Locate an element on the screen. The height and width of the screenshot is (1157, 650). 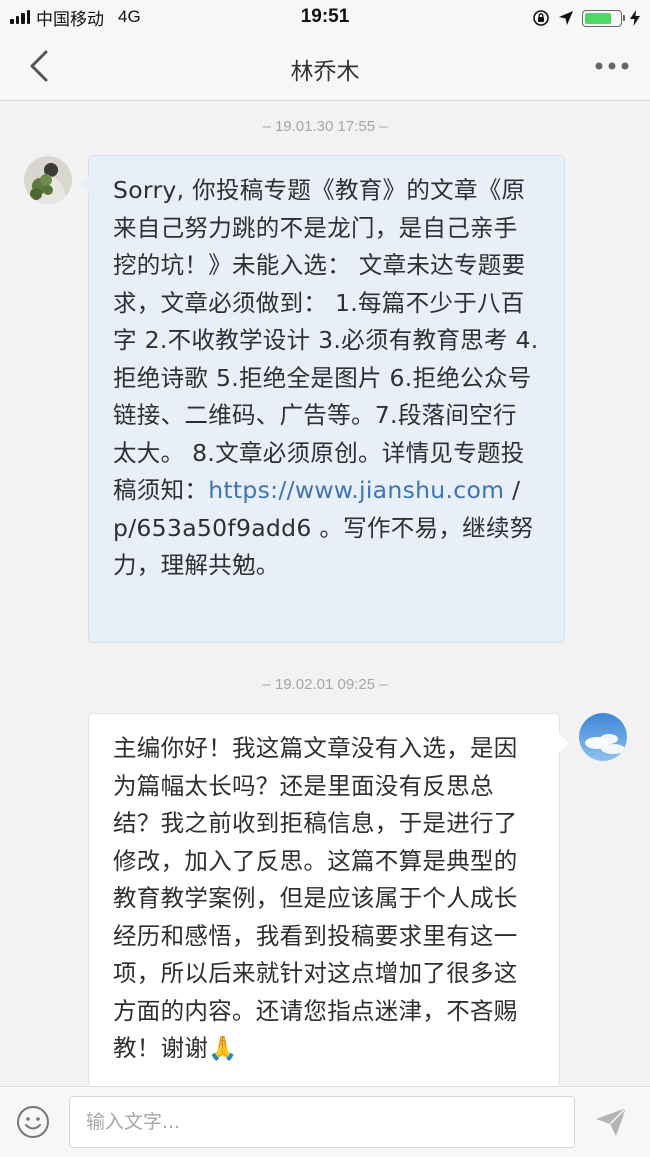
send-icon is located at coordinates (611, 1121).